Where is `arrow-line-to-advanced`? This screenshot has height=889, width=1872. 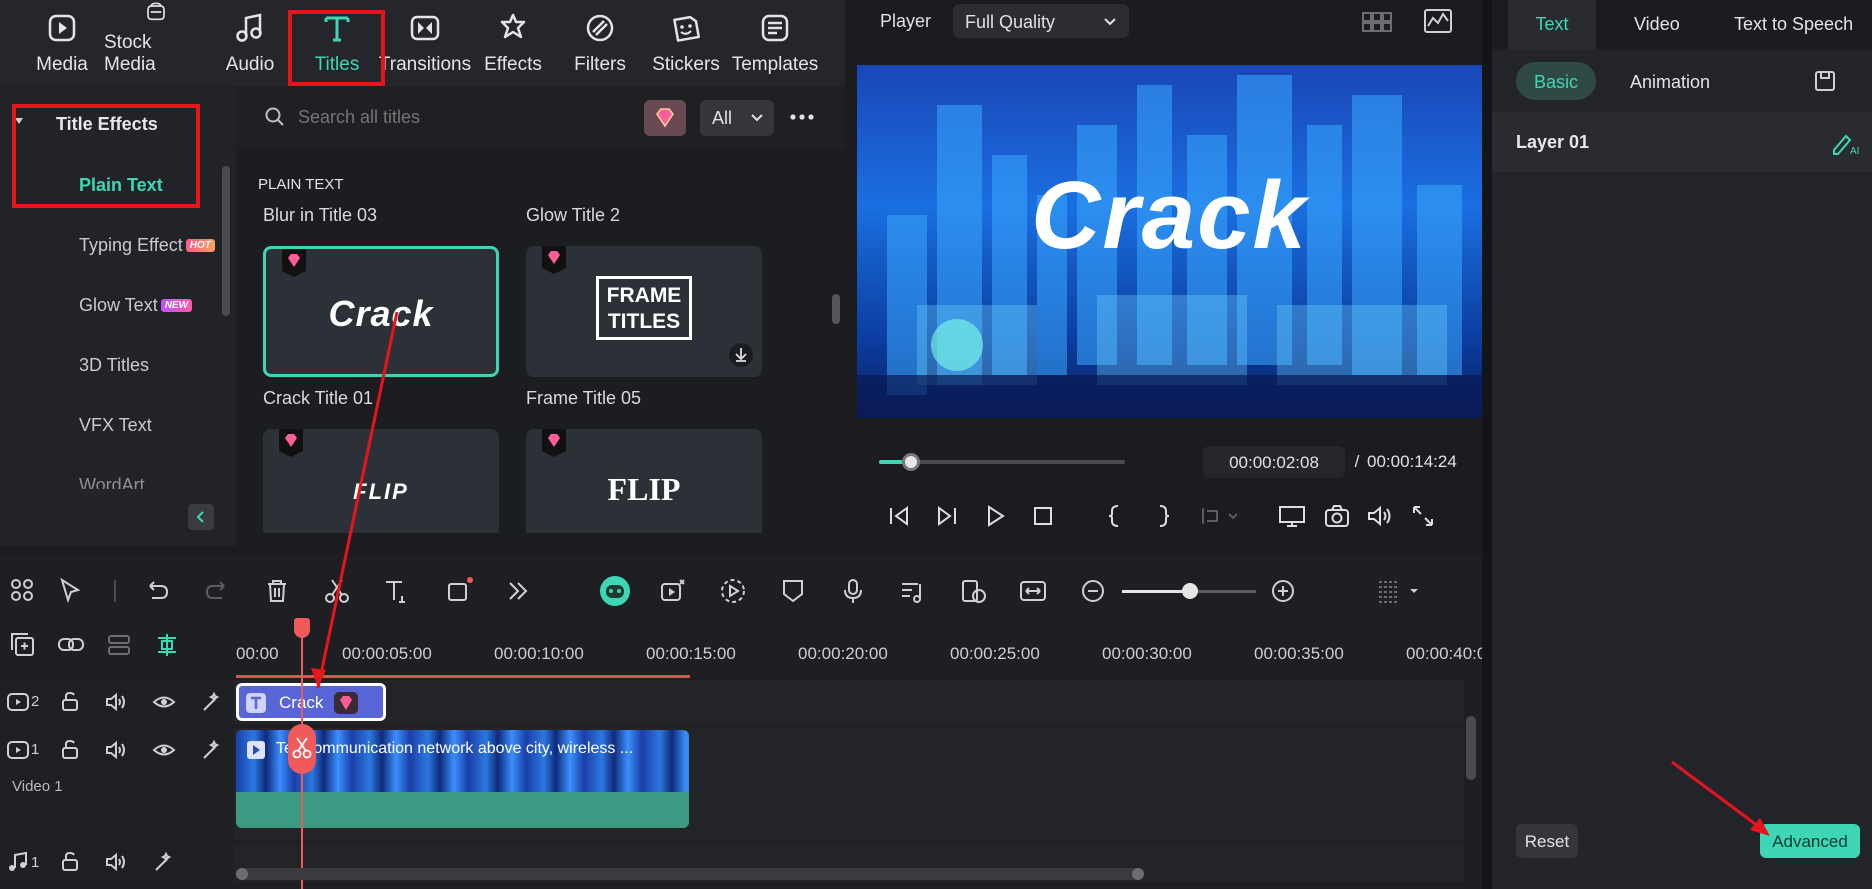
arrow-line-to-advanced is located at coordinates (1719, 797).